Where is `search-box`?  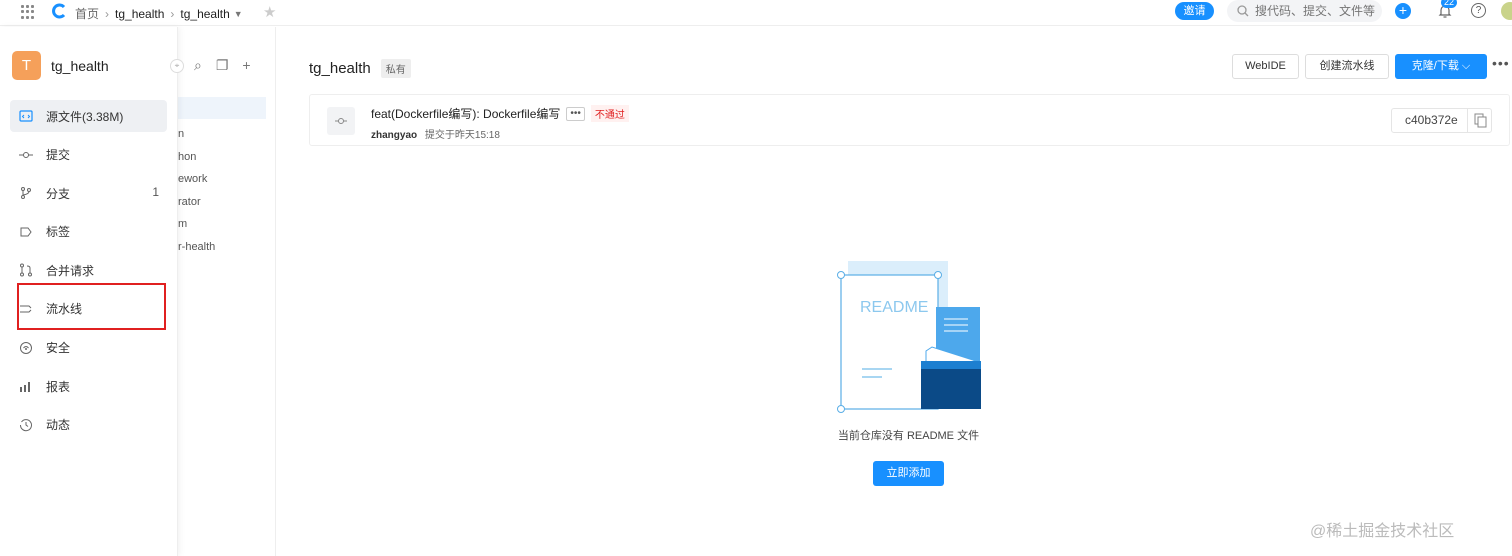 search-box is located at coordinates (1304, 11).